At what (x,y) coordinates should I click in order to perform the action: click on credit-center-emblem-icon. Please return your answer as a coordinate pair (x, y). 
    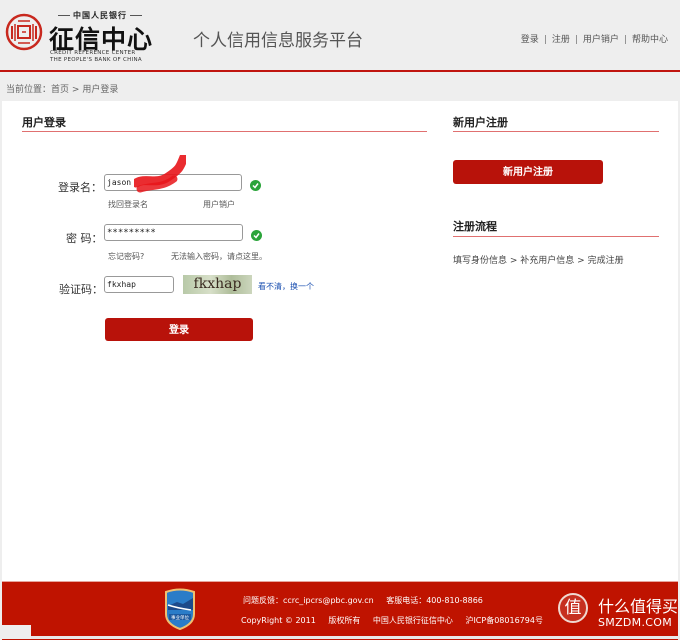
    Looking at the image, I should click on (24, 32).